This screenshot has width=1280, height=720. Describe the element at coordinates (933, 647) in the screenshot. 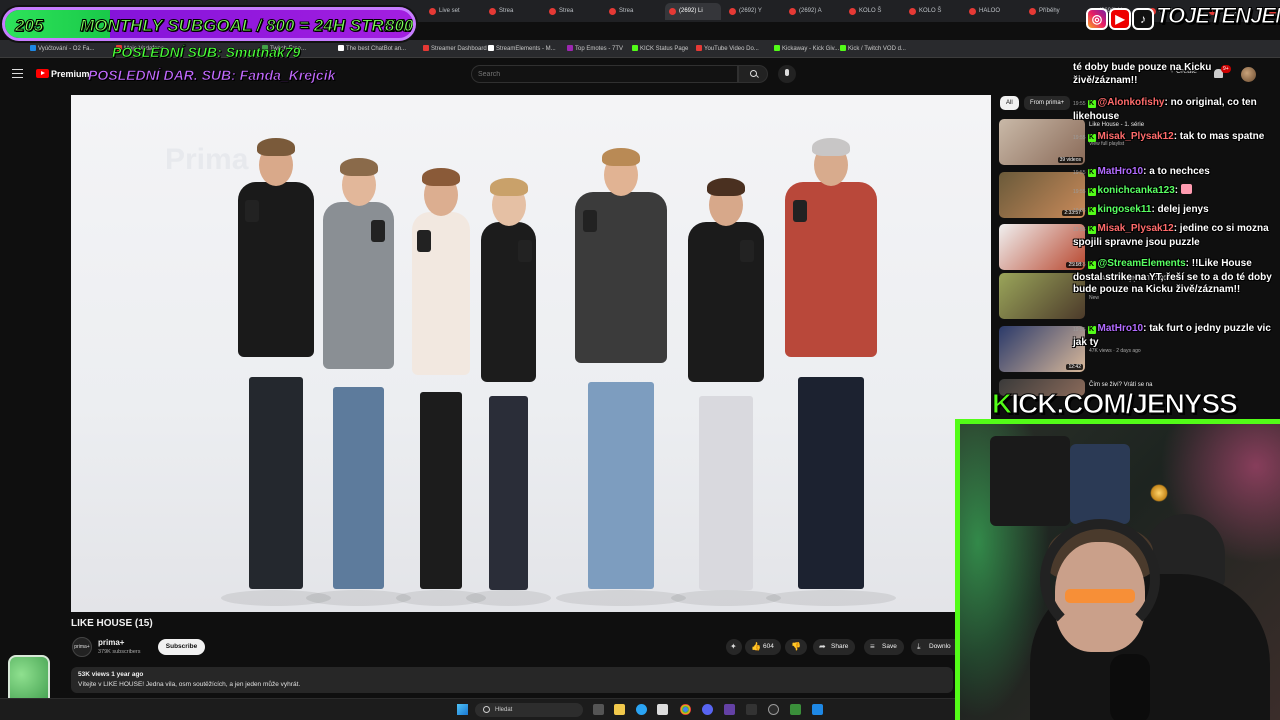

I see `download-button: ⤓ Downlo` at that location.